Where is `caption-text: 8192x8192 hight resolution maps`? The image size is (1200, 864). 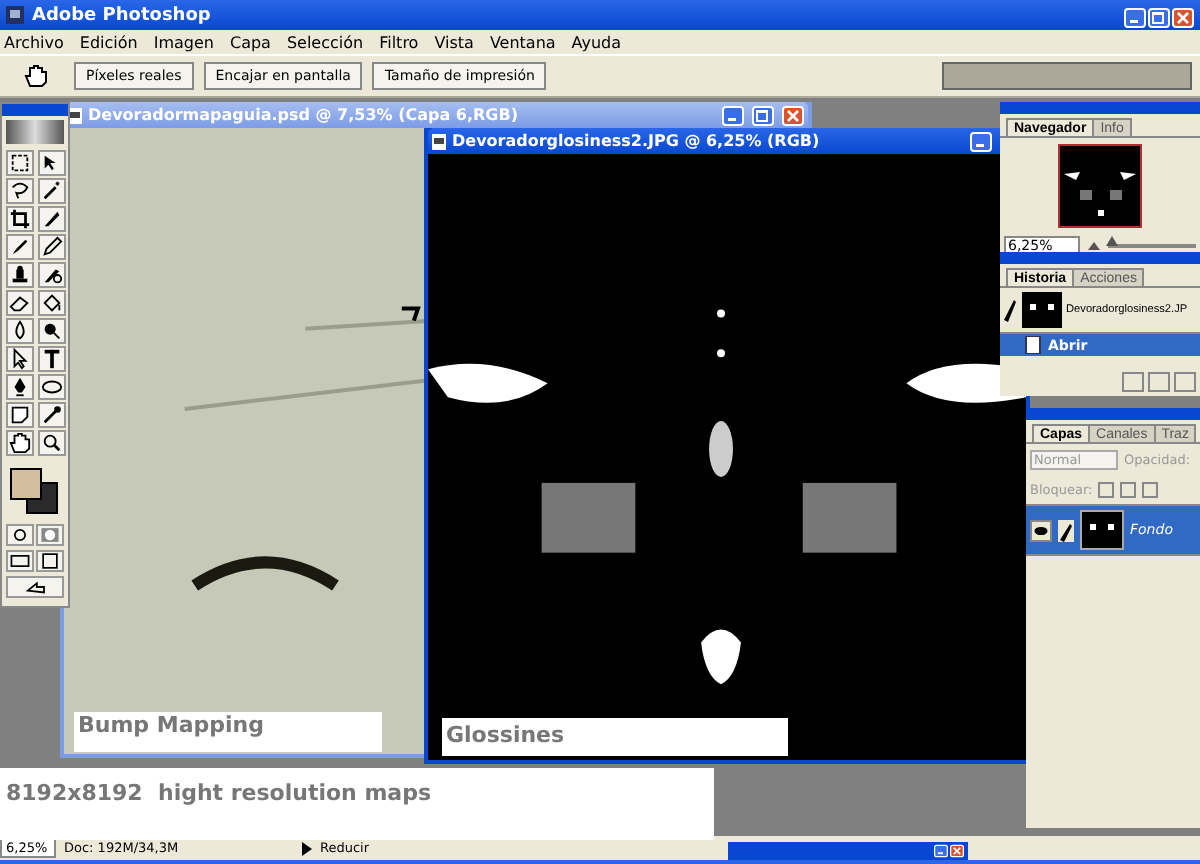 caption-text: 8192x8192 hight resolution maps is located at coordinates (219, 793).